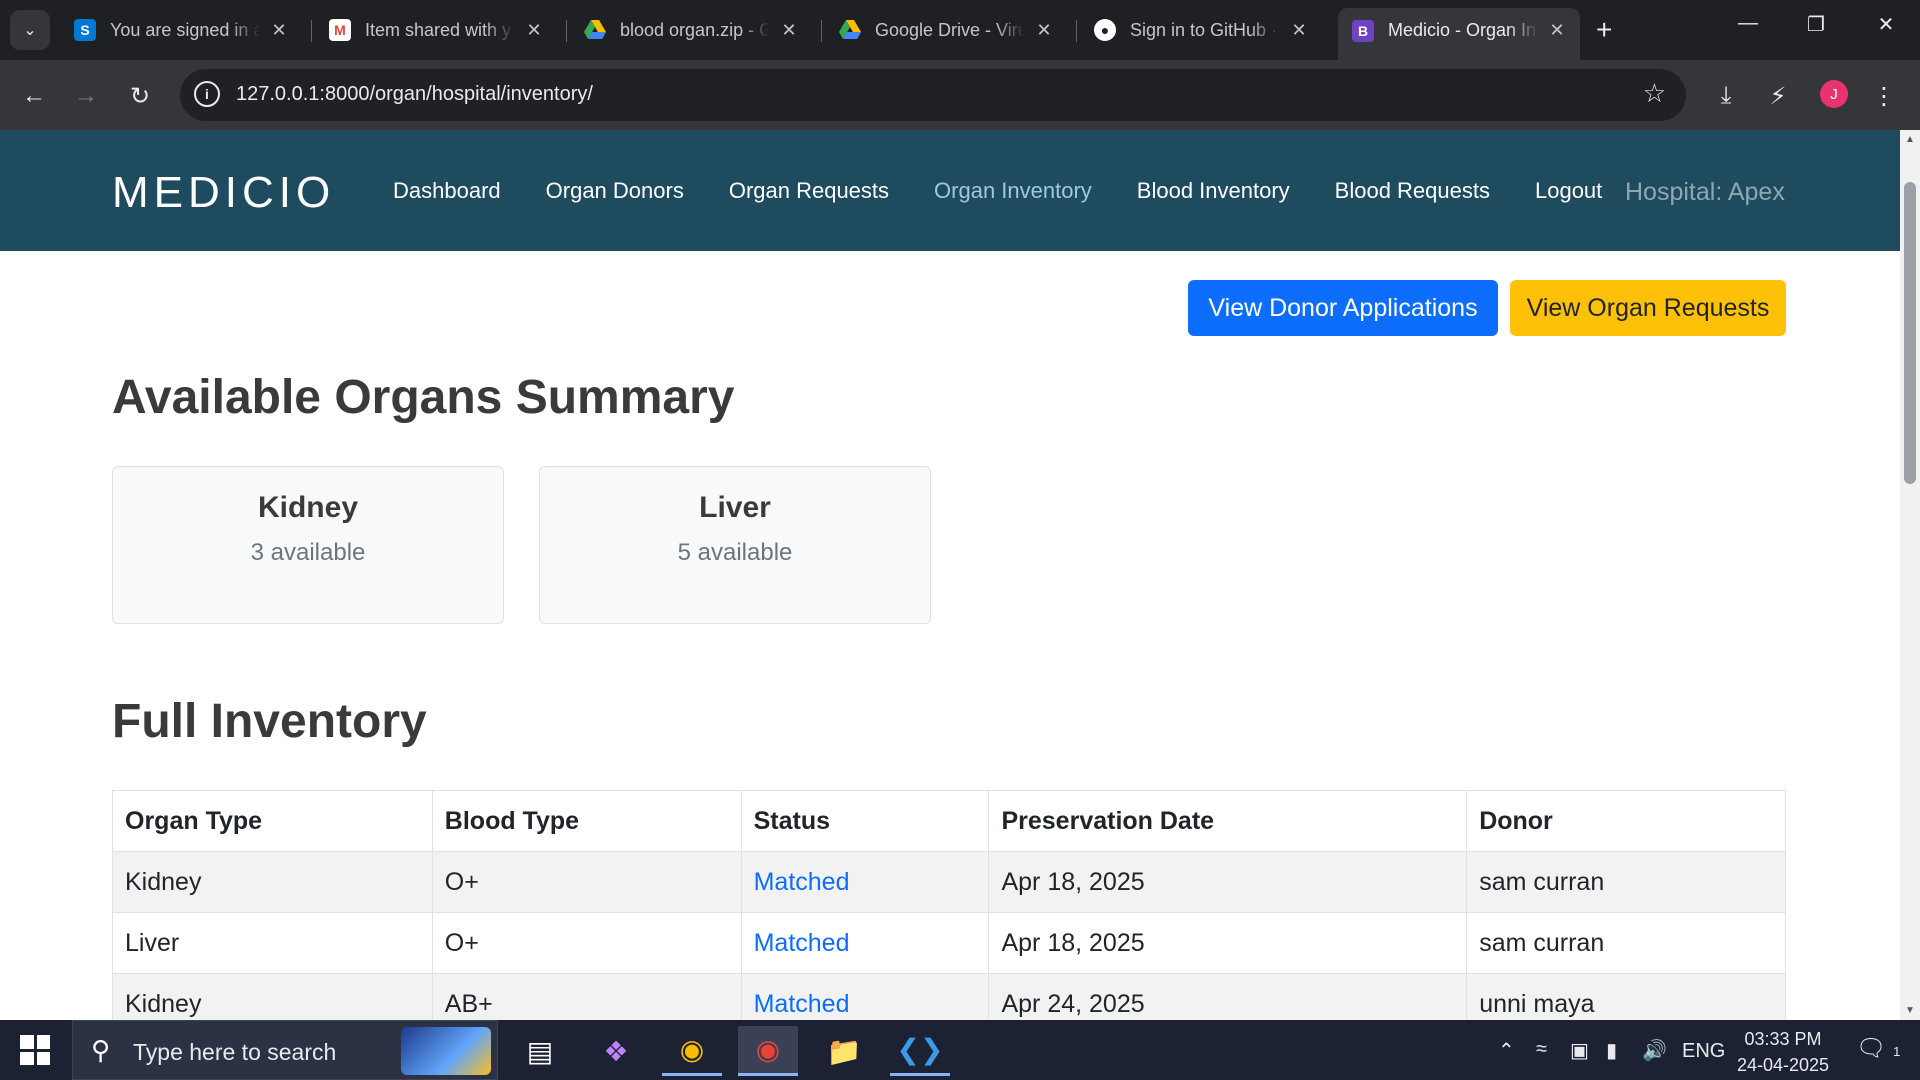 The width and height of the screenshot is (1920, 1080). Describe the element at coordinates (1783, 1039) in the screenshot. I see `clock-time: 03:33 PM` at that location.